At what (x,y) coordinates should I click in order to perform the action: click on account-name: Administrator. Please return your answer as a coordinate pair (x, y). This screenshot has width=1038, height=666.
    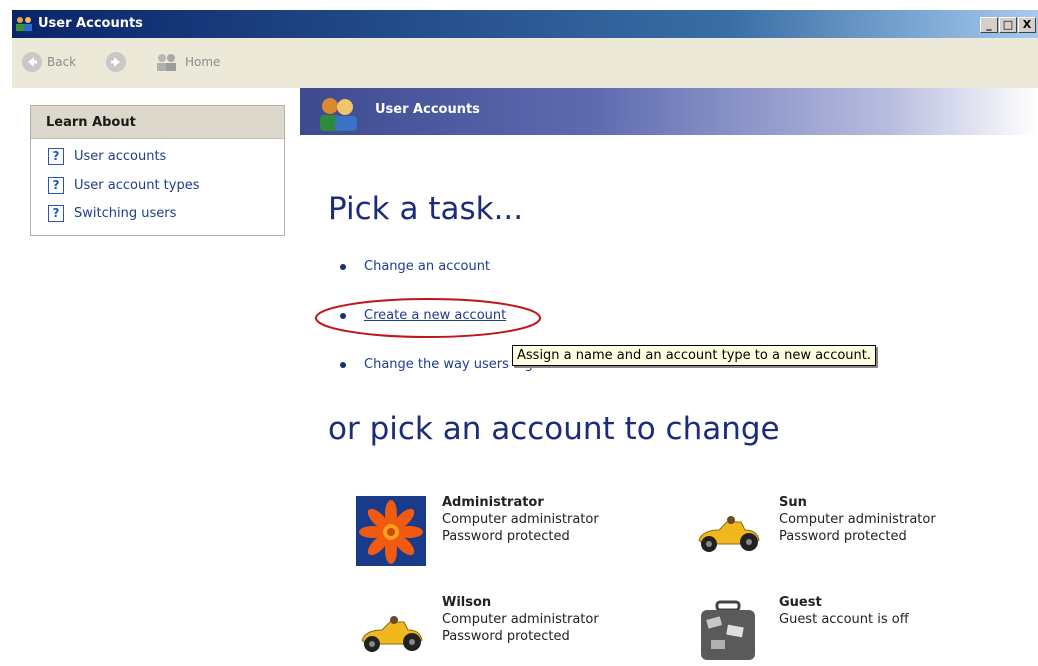
    Looking at the image, I should click on (493, 502).